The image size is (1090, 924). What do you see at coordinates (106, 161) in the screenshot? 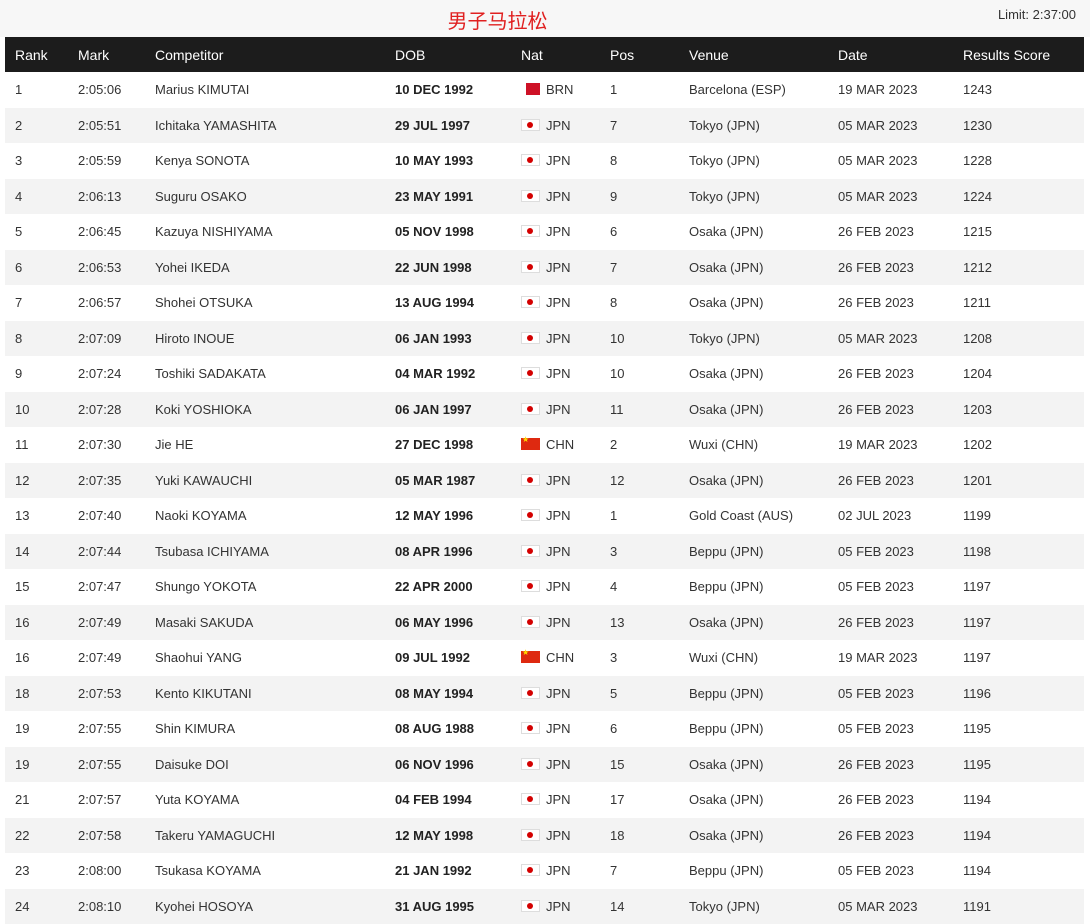
I see `mark-cell: 2:05:59` at bounding box center [106, 161].